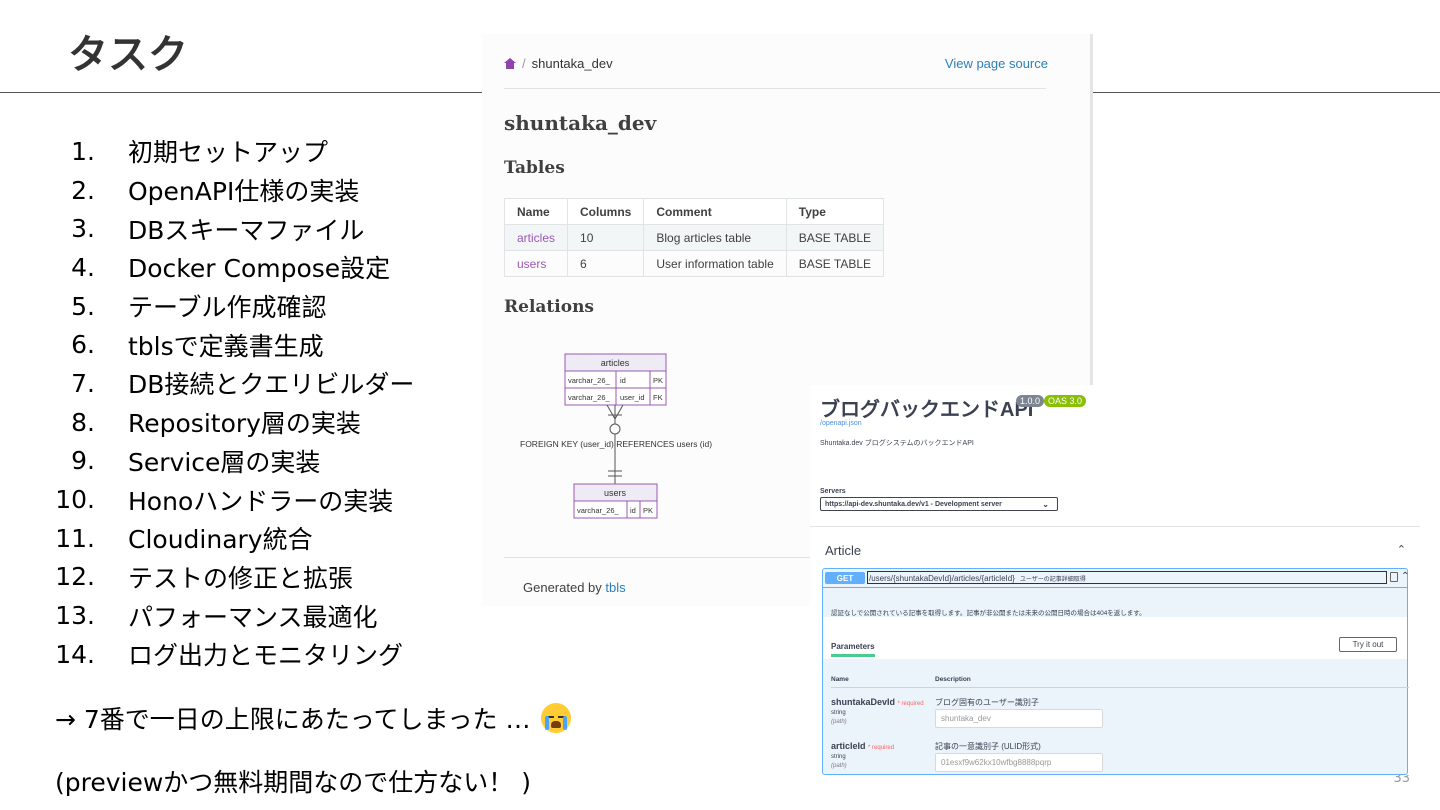 This screenshot has width=1440, height=810. Describe the element at coordinates (572, 63) in the screenshot. I see `breadcrumb-current: shuntaka_dev` at that location.